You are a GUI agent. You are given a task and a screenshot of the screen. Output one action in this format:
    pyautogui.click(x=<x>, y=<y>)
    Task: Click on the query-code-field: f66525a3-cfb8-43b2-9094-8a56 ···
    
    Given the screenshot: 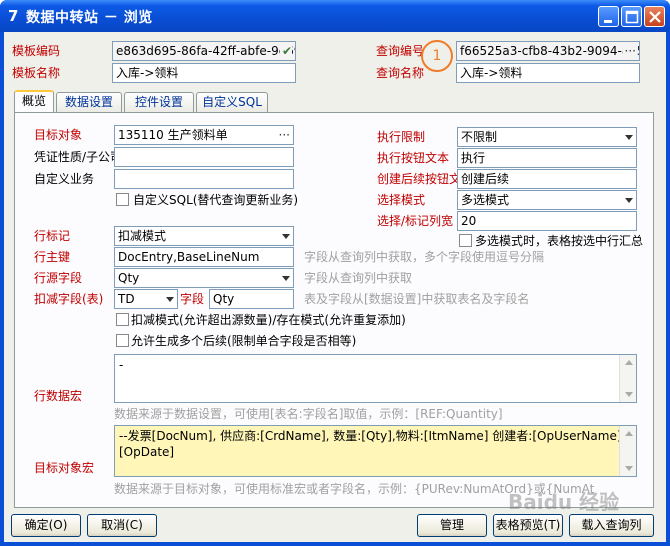 What is the action you would take?
    pyautogui.click(x=548, y=51)
    